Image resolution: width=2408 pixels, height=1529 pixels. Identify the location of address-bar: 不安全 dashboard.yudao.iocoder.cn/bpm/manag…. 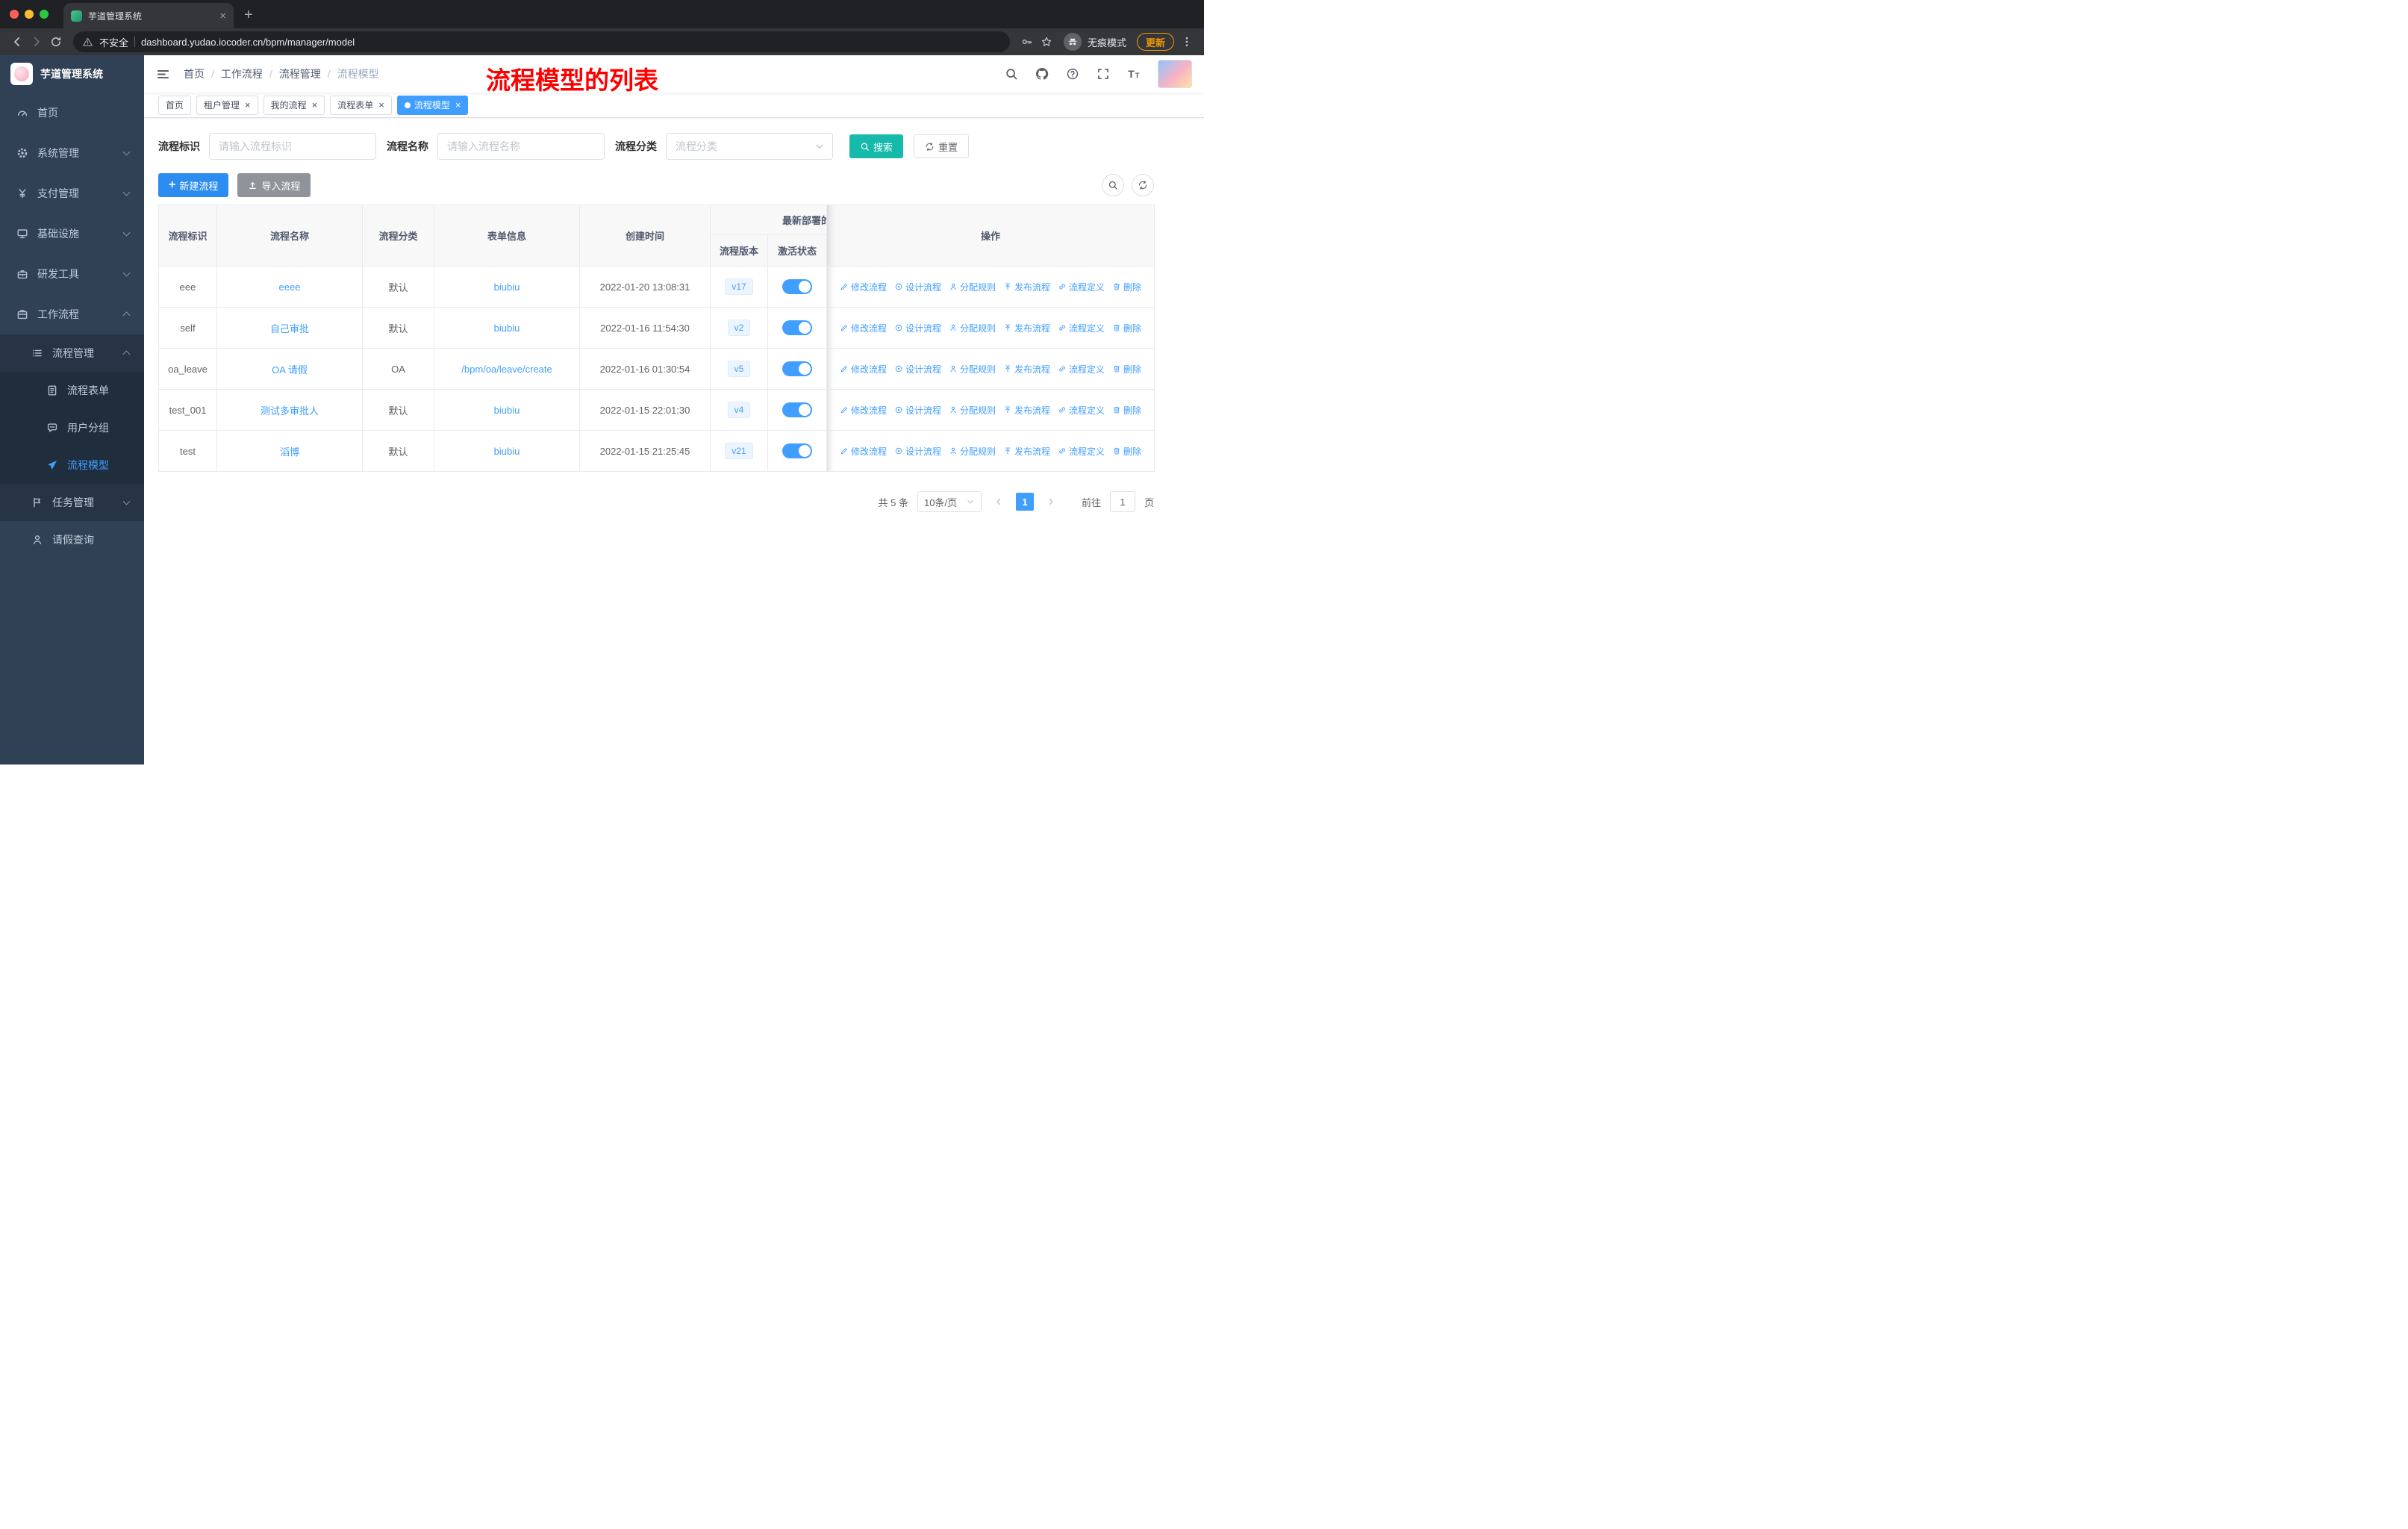
(541, 41).